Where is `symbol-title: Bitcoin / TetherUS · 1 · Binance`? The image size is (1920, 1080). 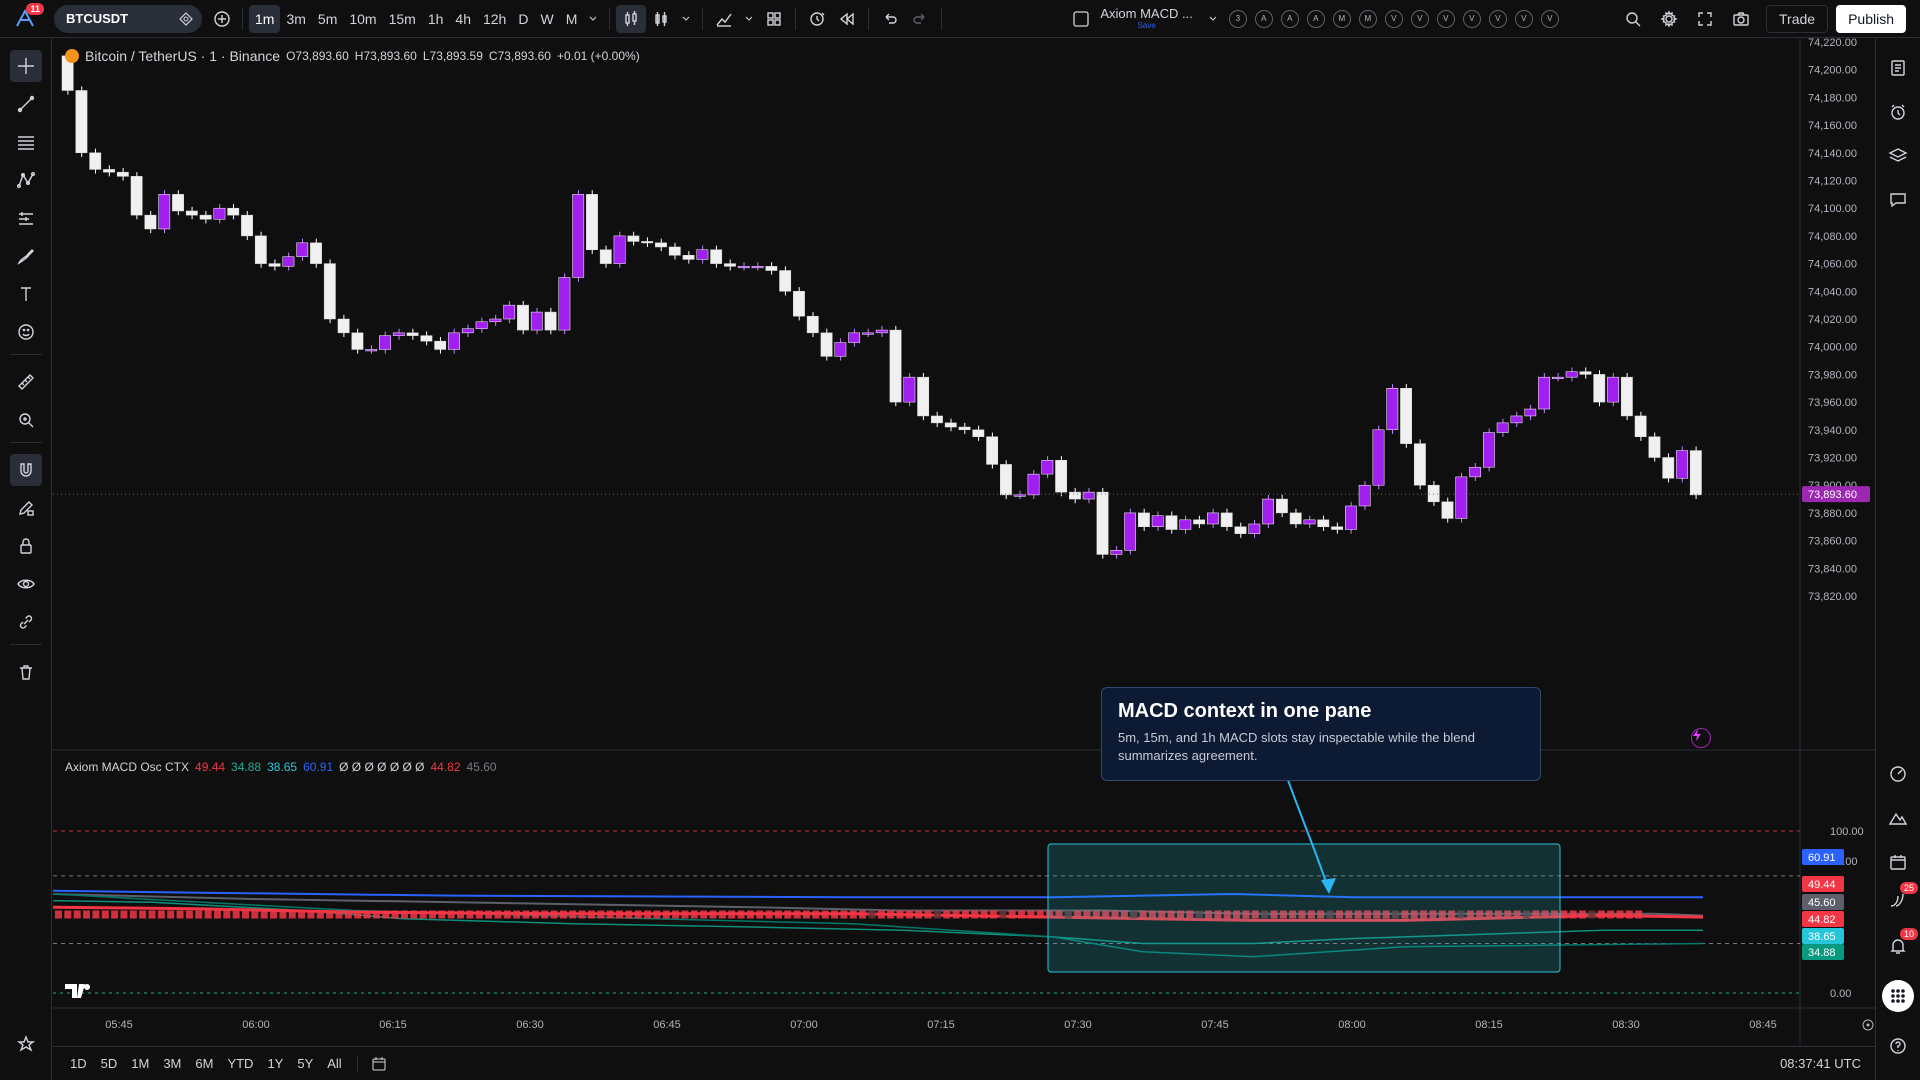 symbol-title: Bitcoin / TetherUS · 1 · Binance is located at coordinates (182, 56).